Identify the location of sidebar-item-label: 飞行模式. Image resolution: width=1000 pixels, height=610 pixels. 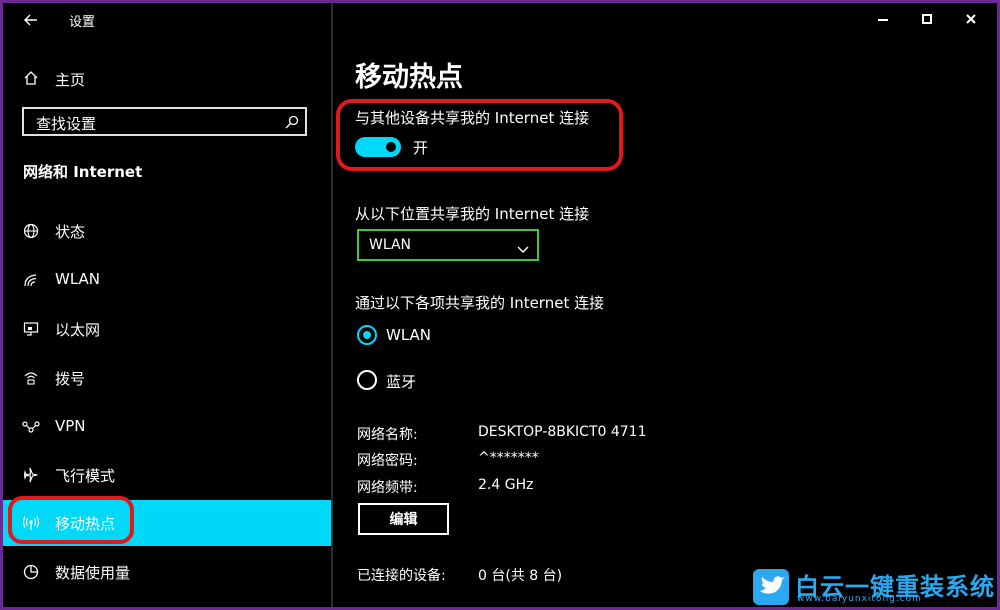
(85, 476).